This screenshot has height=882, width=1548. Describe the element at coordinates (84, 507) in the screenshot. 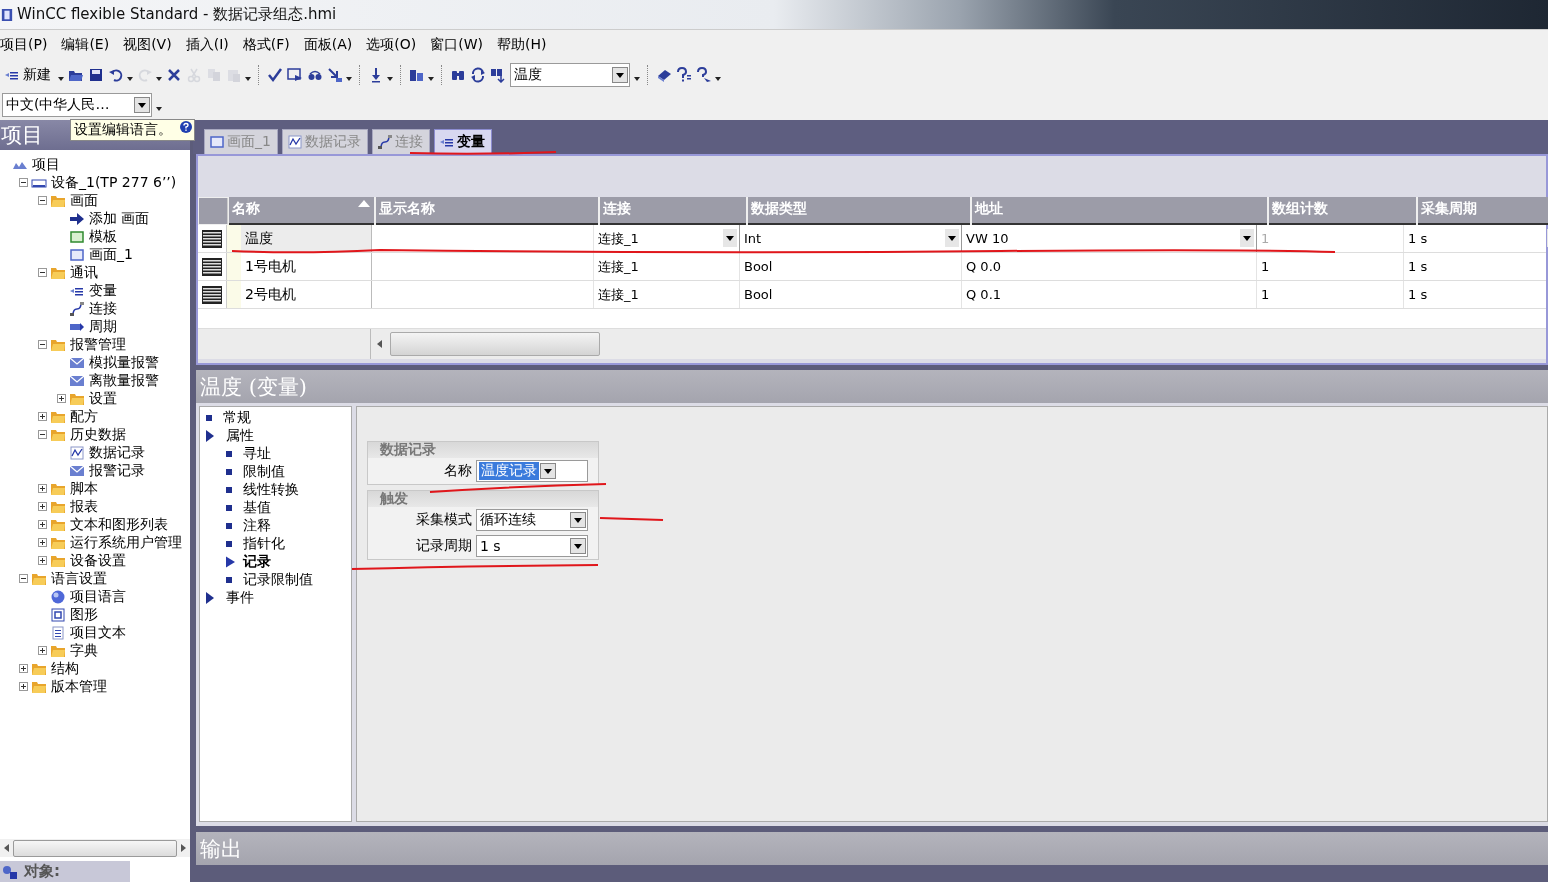

I see `tree-item: 报表` at that location.